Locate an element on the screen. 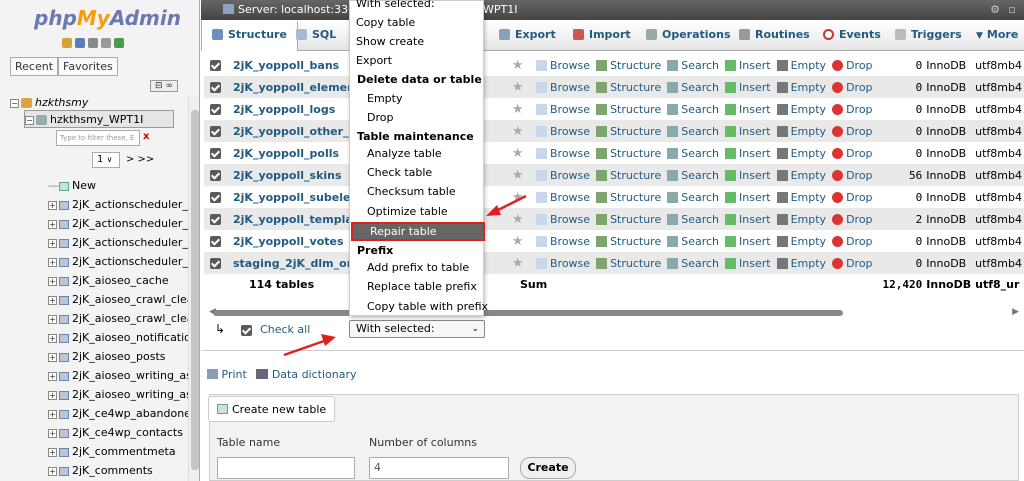 This screenshot has width=1024, height=481. tab-import: Import is located at coordinates (602, 36).